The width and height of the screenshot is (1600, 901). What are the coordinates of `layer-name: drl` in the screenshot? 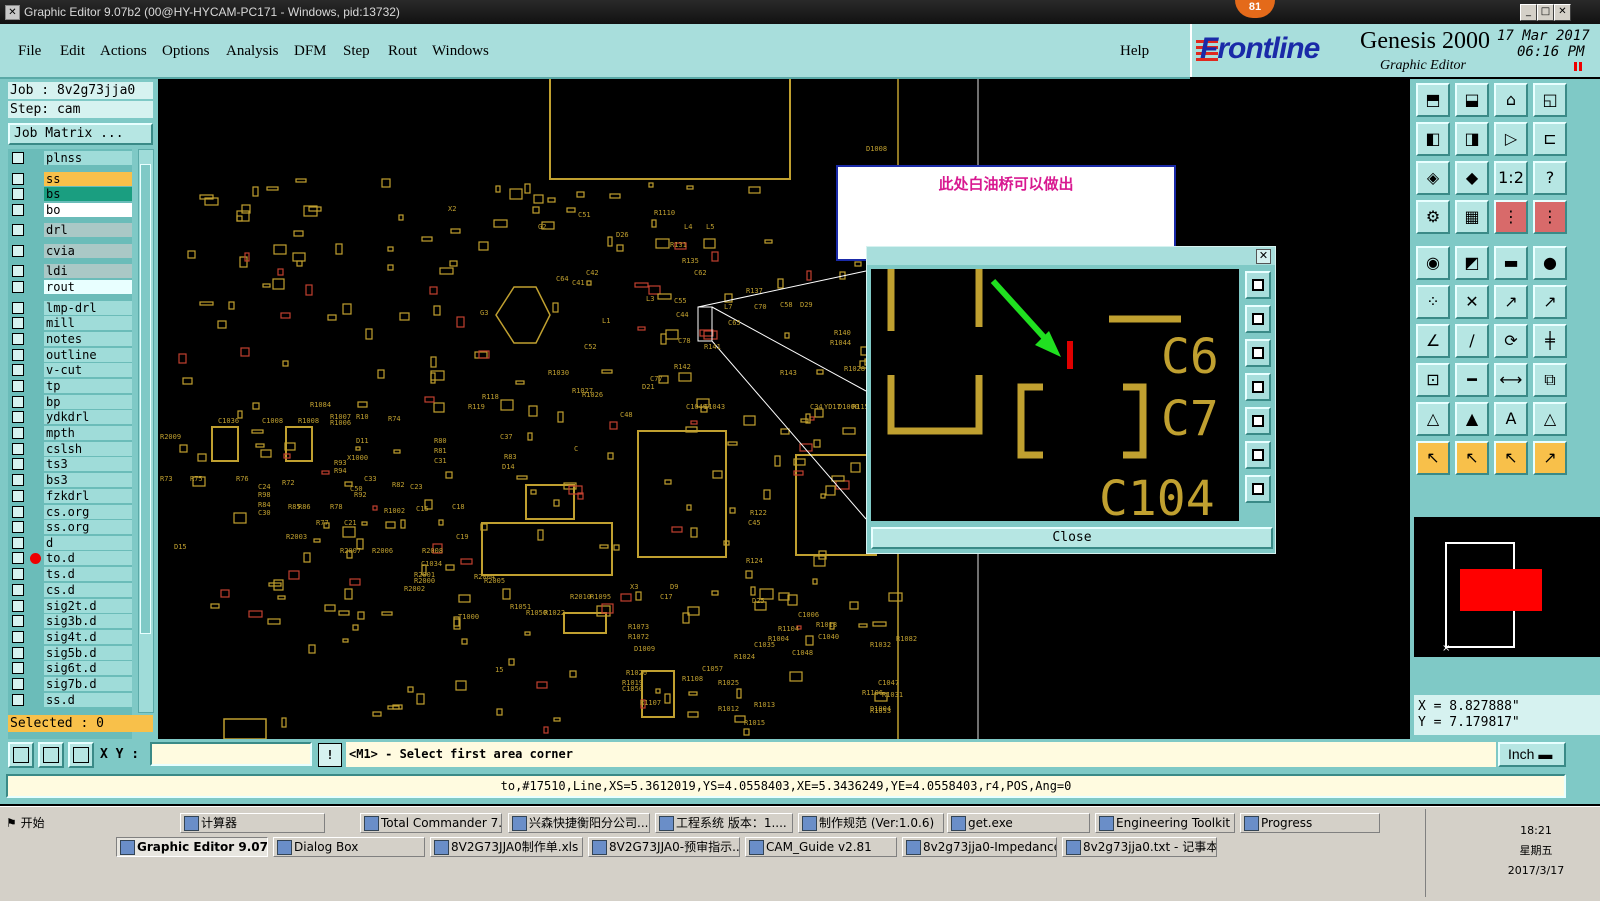 It's located at (88, 230).